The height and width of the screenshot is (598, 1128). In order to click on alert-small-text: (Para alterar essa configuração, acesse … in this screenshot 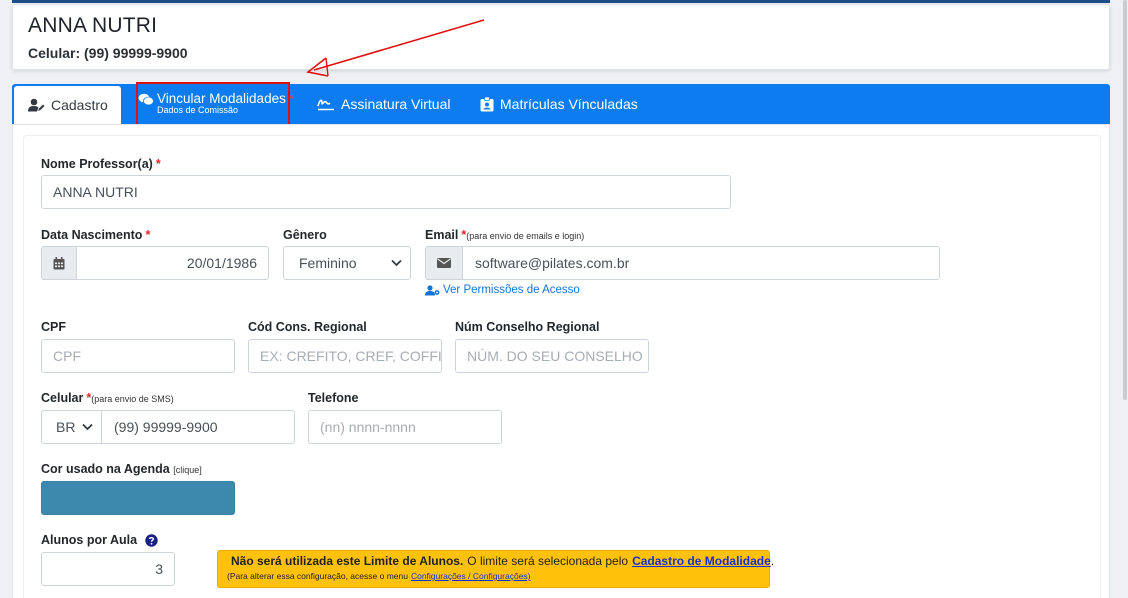, I will do `click(317, 576)`.